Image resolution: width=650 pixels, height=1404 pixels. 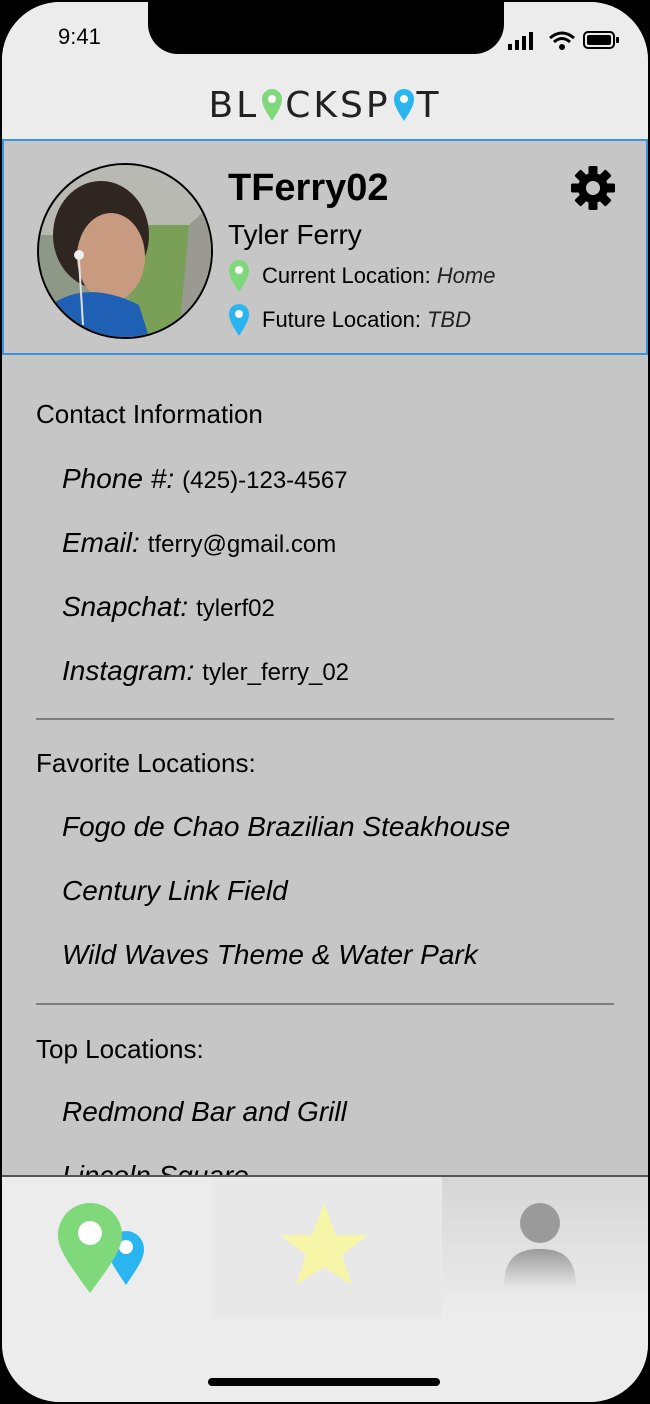 What do you see at coordinates (101, 1248) in the screenshot?
I see `map-pins-icon` at bounding box center [101, 1248].